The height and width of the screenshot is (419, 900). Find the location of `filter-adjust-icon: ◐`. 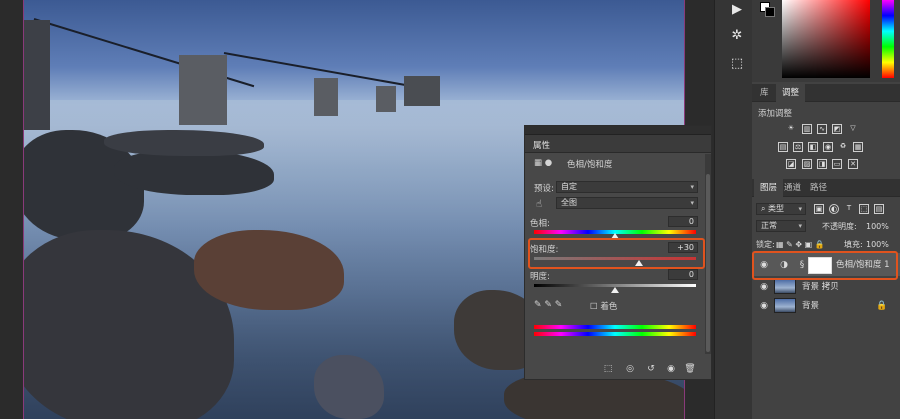

filter-adjust-icon: ◐ is located at coordinates (834, 209).